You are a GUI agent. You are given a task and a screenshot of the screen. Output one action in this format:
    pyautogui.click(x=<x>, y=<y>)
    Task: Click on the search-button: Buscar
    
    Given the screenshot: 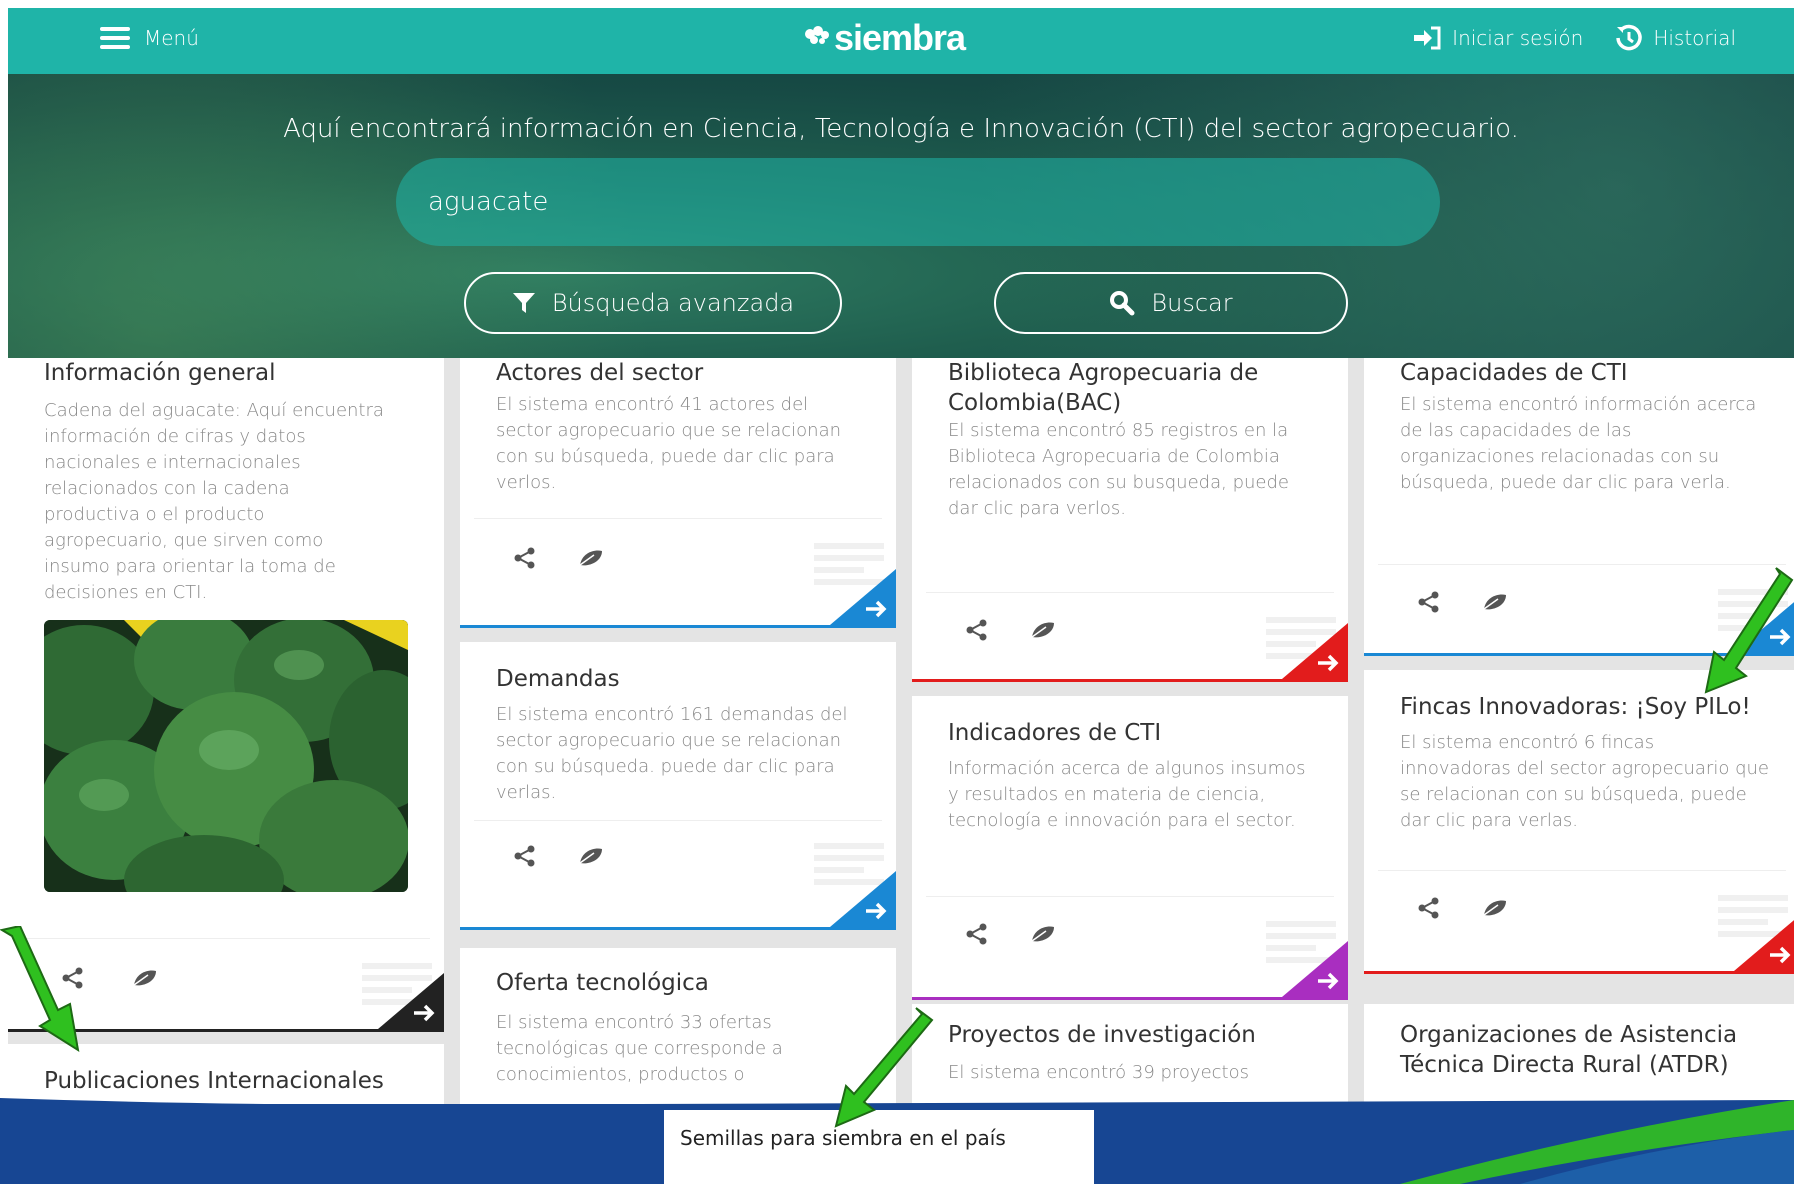 What is the action you would take?
    pyautogui.click(x=1171, y=303)
    